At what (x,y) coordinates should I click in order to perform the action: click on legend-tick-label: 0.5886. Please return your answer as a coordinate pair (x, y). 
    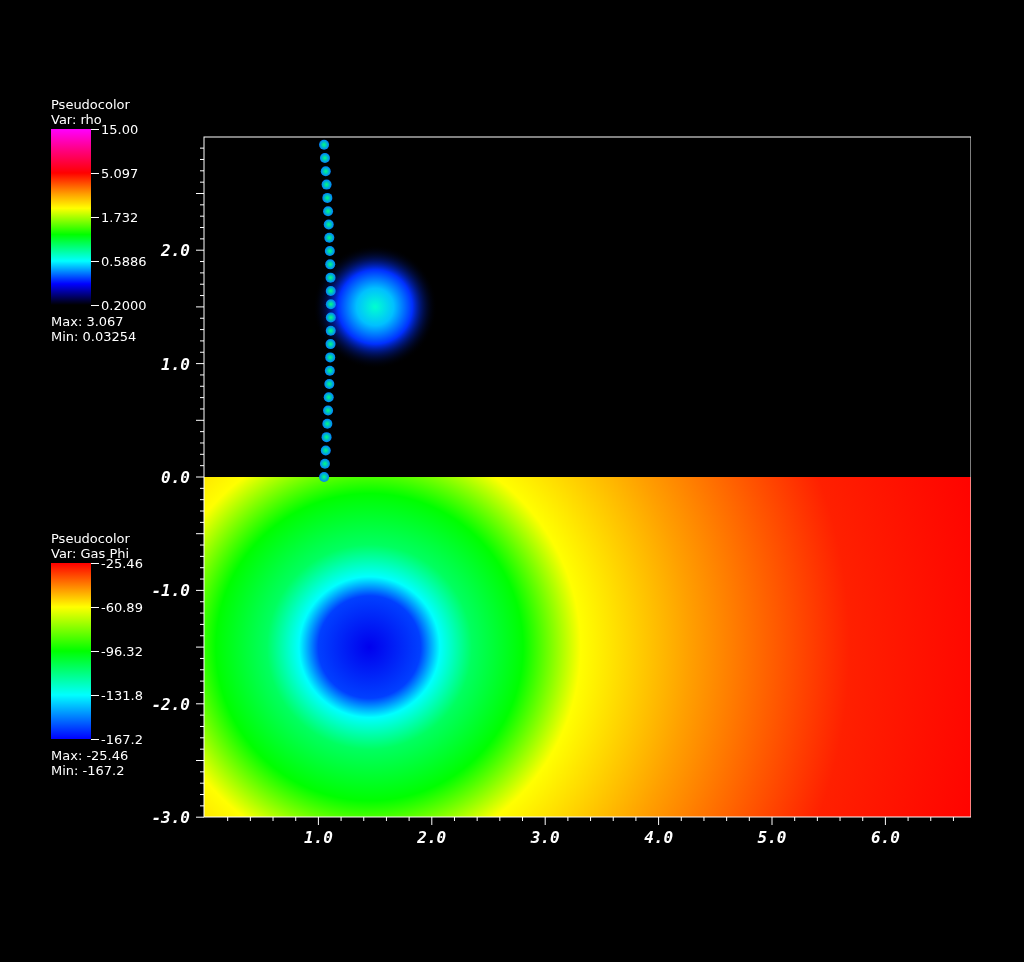
    Looking at the image, I should click on (124, 261).